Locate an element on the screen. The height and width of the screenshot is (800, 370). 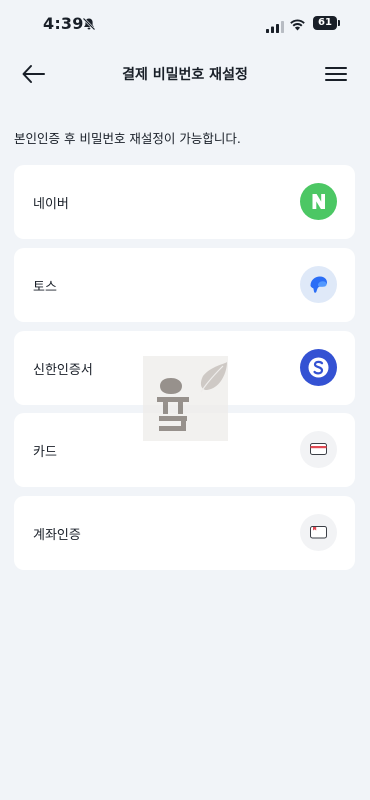
header: 결제 비밀번호 재설정 is located at coordinates (185, 74).